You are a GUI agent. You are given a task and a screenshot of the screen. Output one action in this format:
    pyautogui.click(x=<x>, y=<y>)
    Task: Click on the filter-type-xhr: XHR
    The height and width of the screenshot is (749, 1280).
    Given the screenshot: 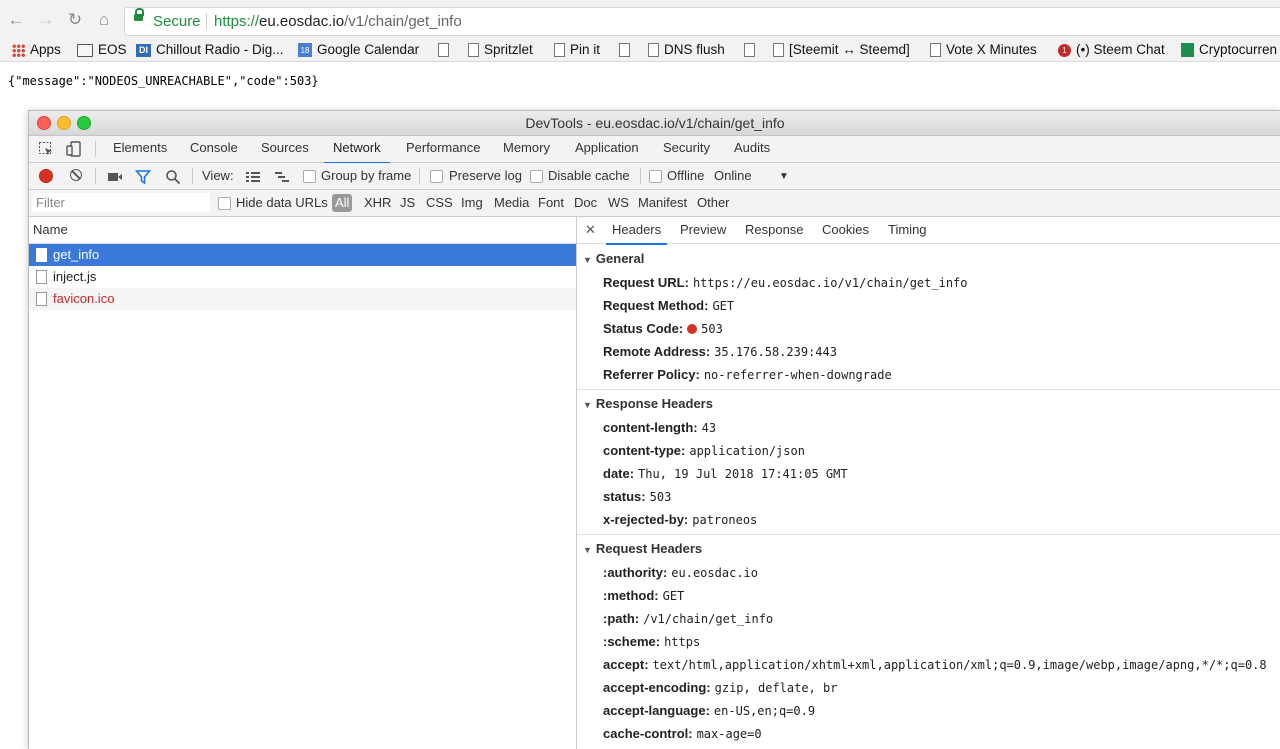 What is the action you would take?
    pyautogui.click(x=377, y=203)
    